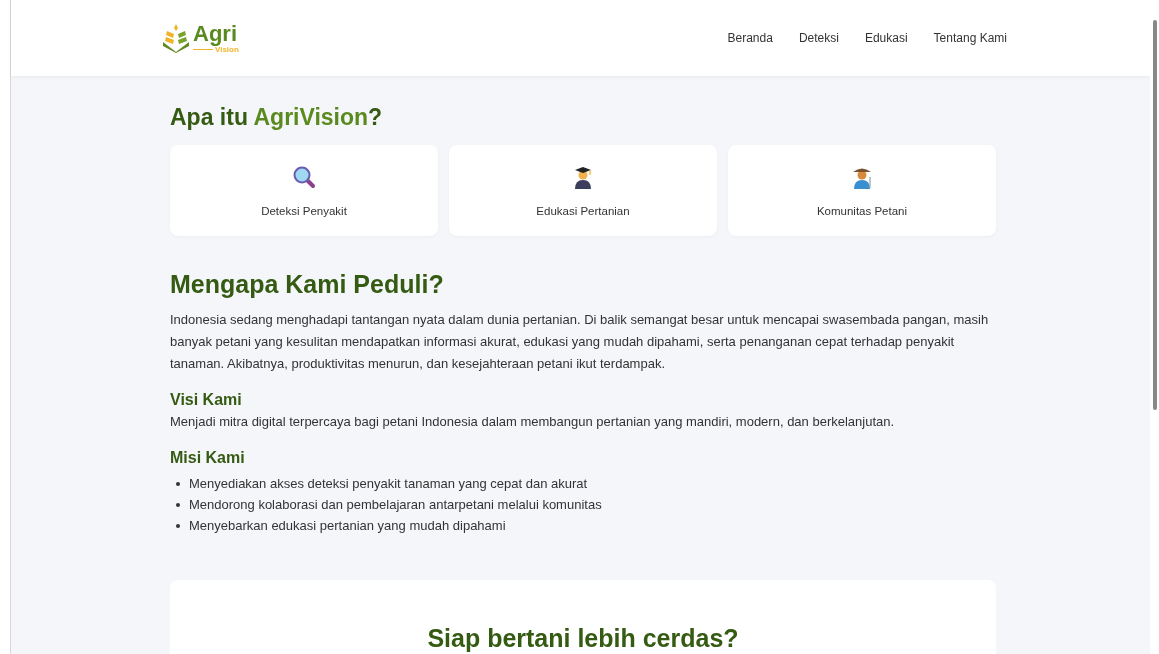  I want to click on mission-heading: Misi Kami, so click(208, 458).